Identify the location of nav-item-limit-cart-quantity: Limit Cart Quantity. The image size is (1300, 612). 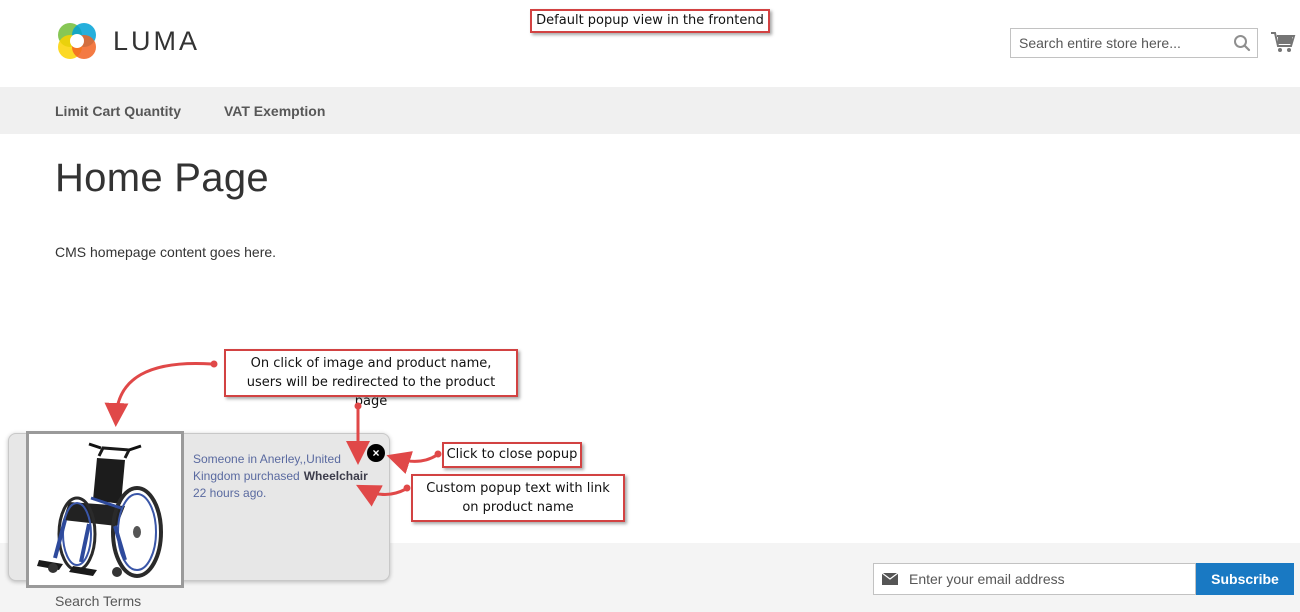
(118, 111).